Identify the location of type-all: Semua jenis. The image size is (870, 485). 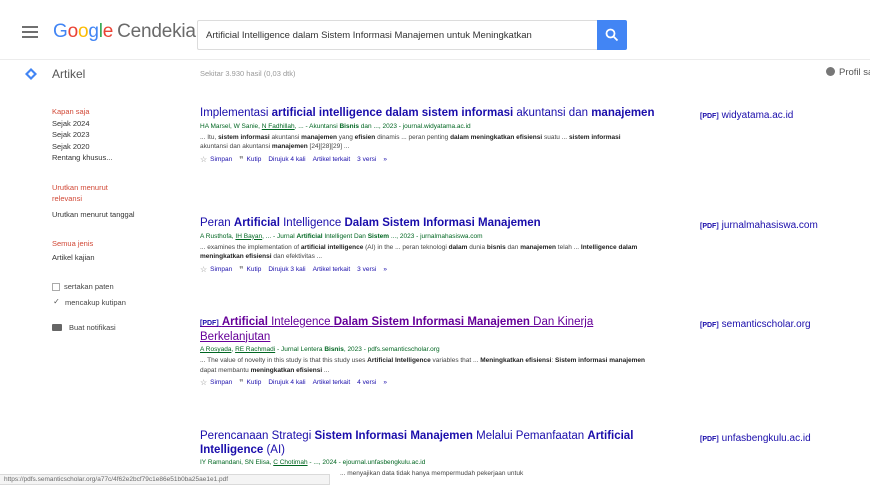
(108, 244).